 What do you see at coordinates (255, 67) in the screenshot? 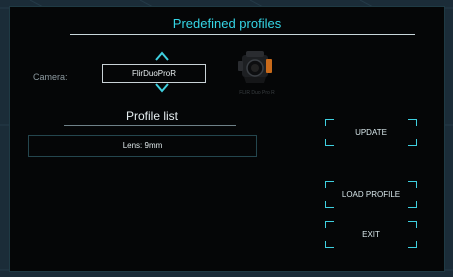
I see `camera-icon` at bounding box center [255, 67].